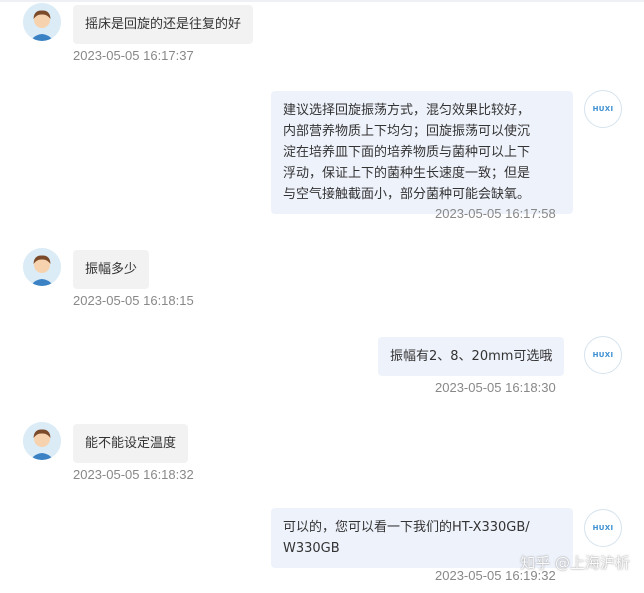  What do you see at coordinates (133, 474) in the screenshot?
I see `message-timestamp: 2023-05-05 16:18:32` at bounding box center [133, 474].